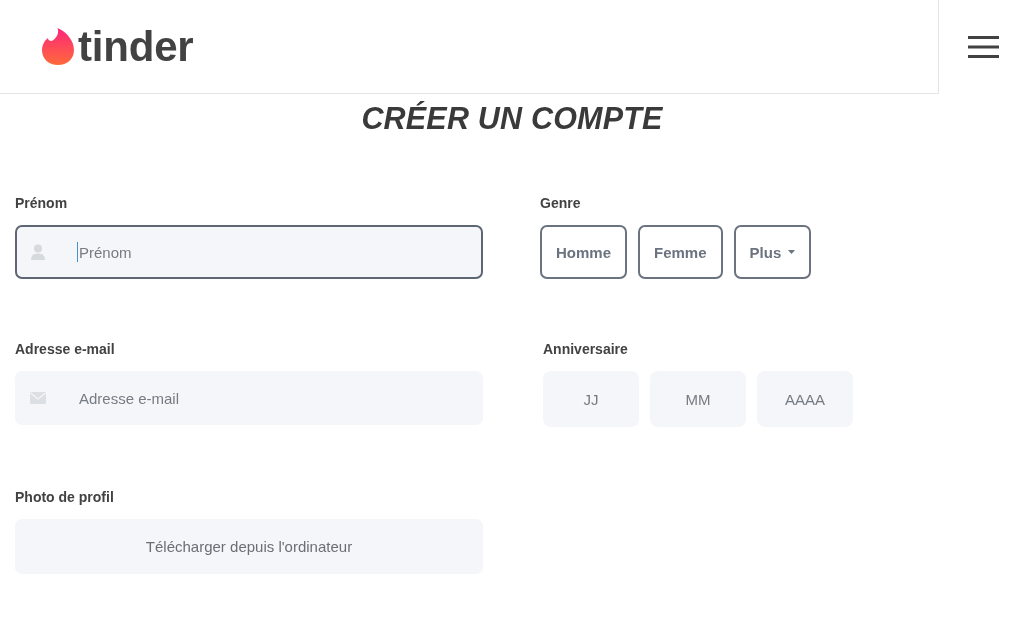  Describe the element at coordinates (680, 252) in the screenshot. I see `gender-option-button: Femme` at that location.